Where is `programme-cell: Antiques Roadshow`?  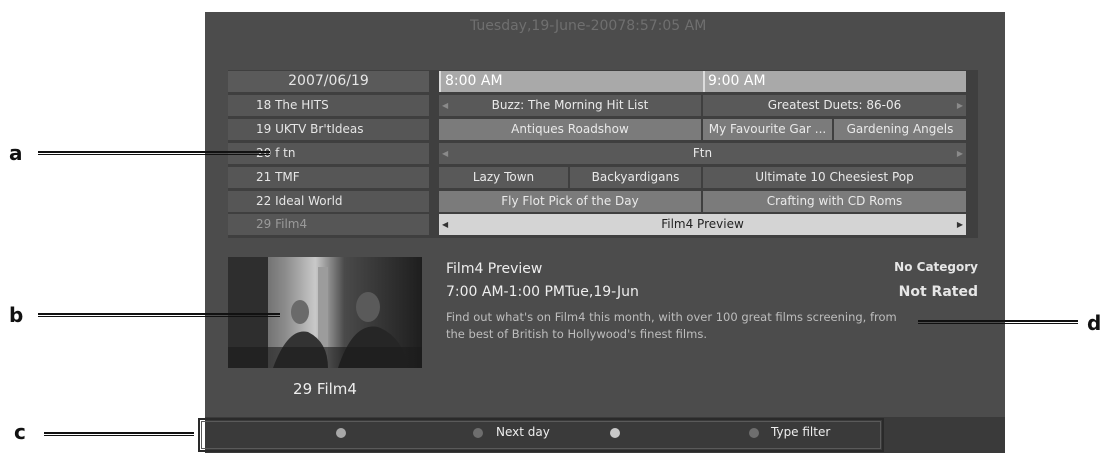
programme-cell: Antiques Roadshow is located at coordinates (570, 129).